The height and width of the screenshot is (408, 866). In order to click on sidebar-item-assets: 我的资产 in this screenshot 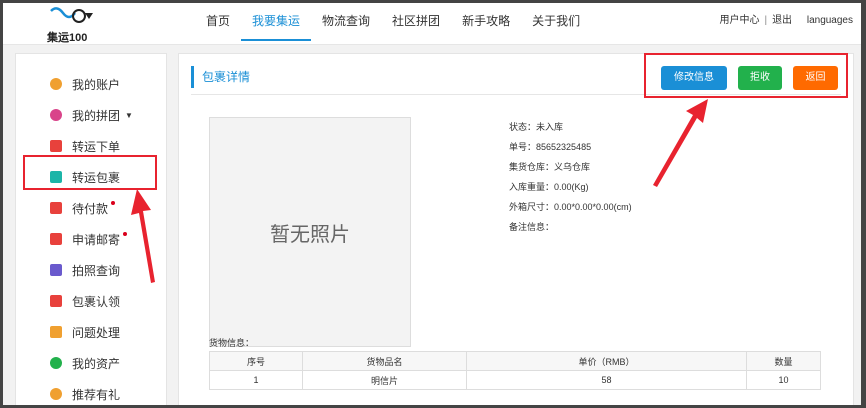, I will do `click(85, 363)`.